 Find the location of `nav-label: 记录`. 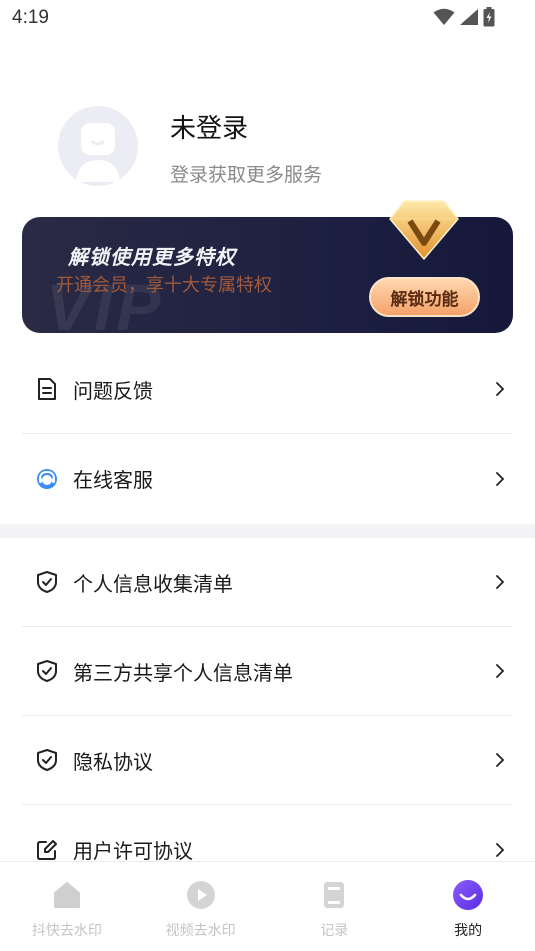

nav-label: 记录 is located at coordinates (334, 931).